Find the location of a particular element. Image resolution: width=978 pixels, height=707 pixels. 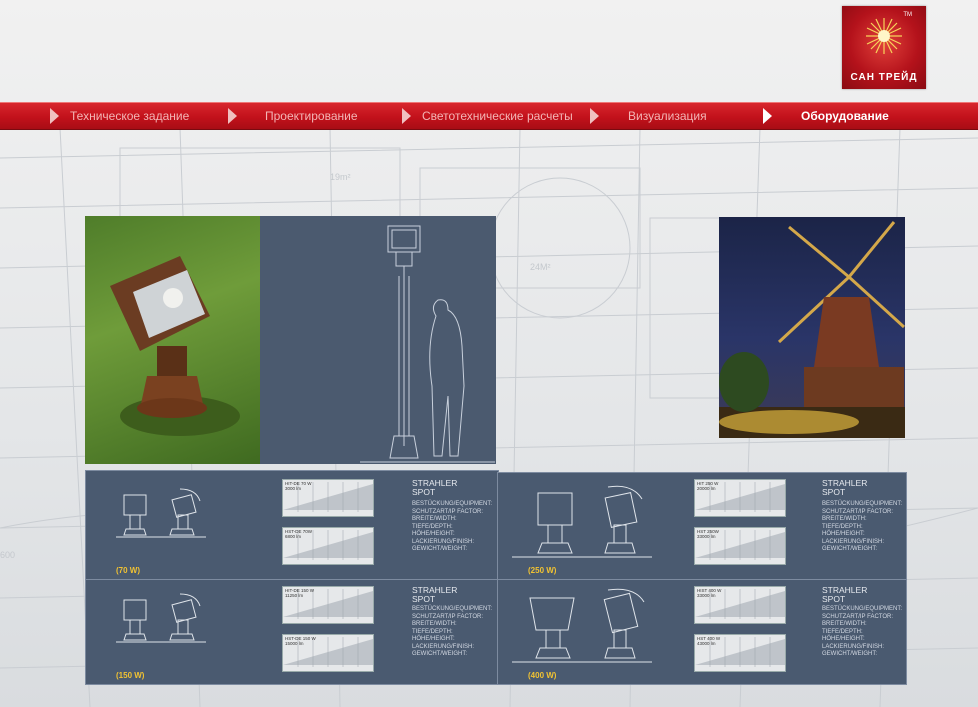

nav-label: Визуализация is located at coordinates (667, 116).